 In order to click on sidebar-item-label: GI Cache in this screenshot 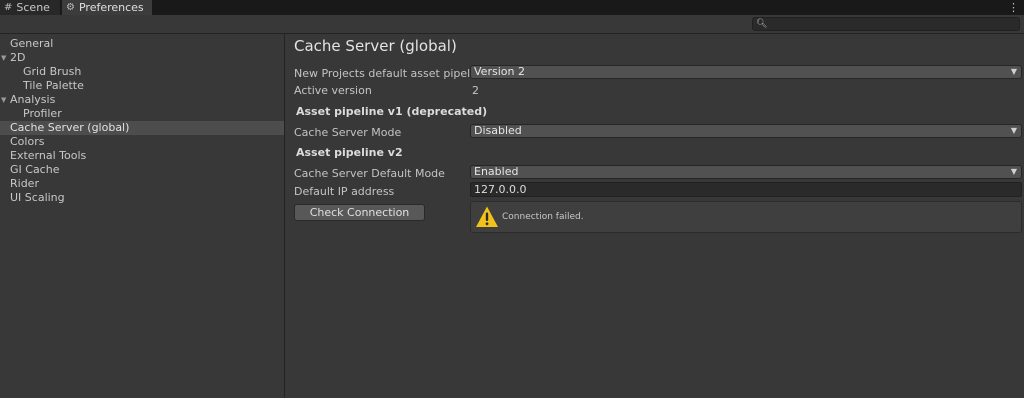, I will do `click(35, 169)`.